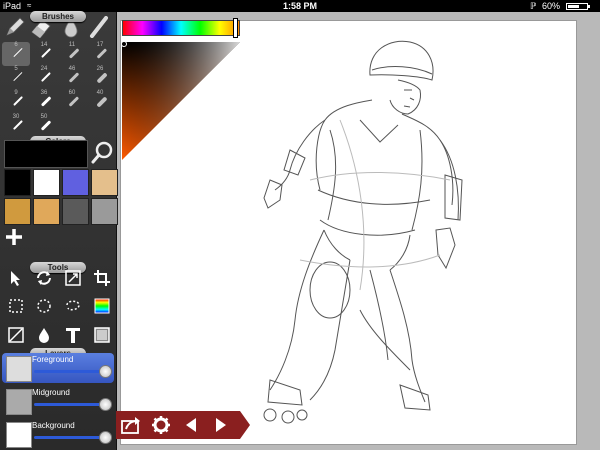 Image resolution: width=600 pixels, height=450 pixels. I want to click on brush-size-option: 5, so click(16, 78).